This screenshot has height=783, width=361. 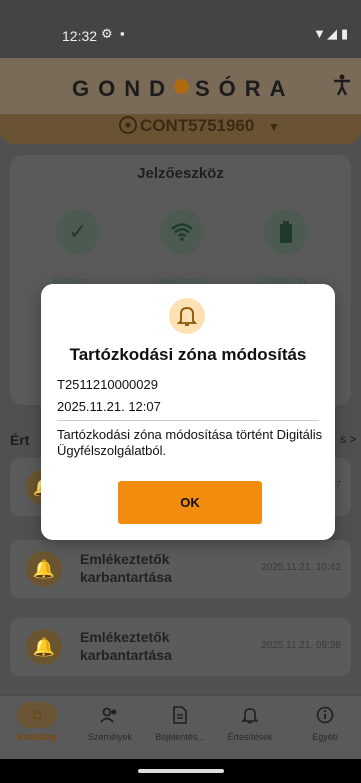 What do you see at coordinates (274, 127) in the screenshot?
I see `chevron-down-icon: ▼` at bounding box center [274, 127].